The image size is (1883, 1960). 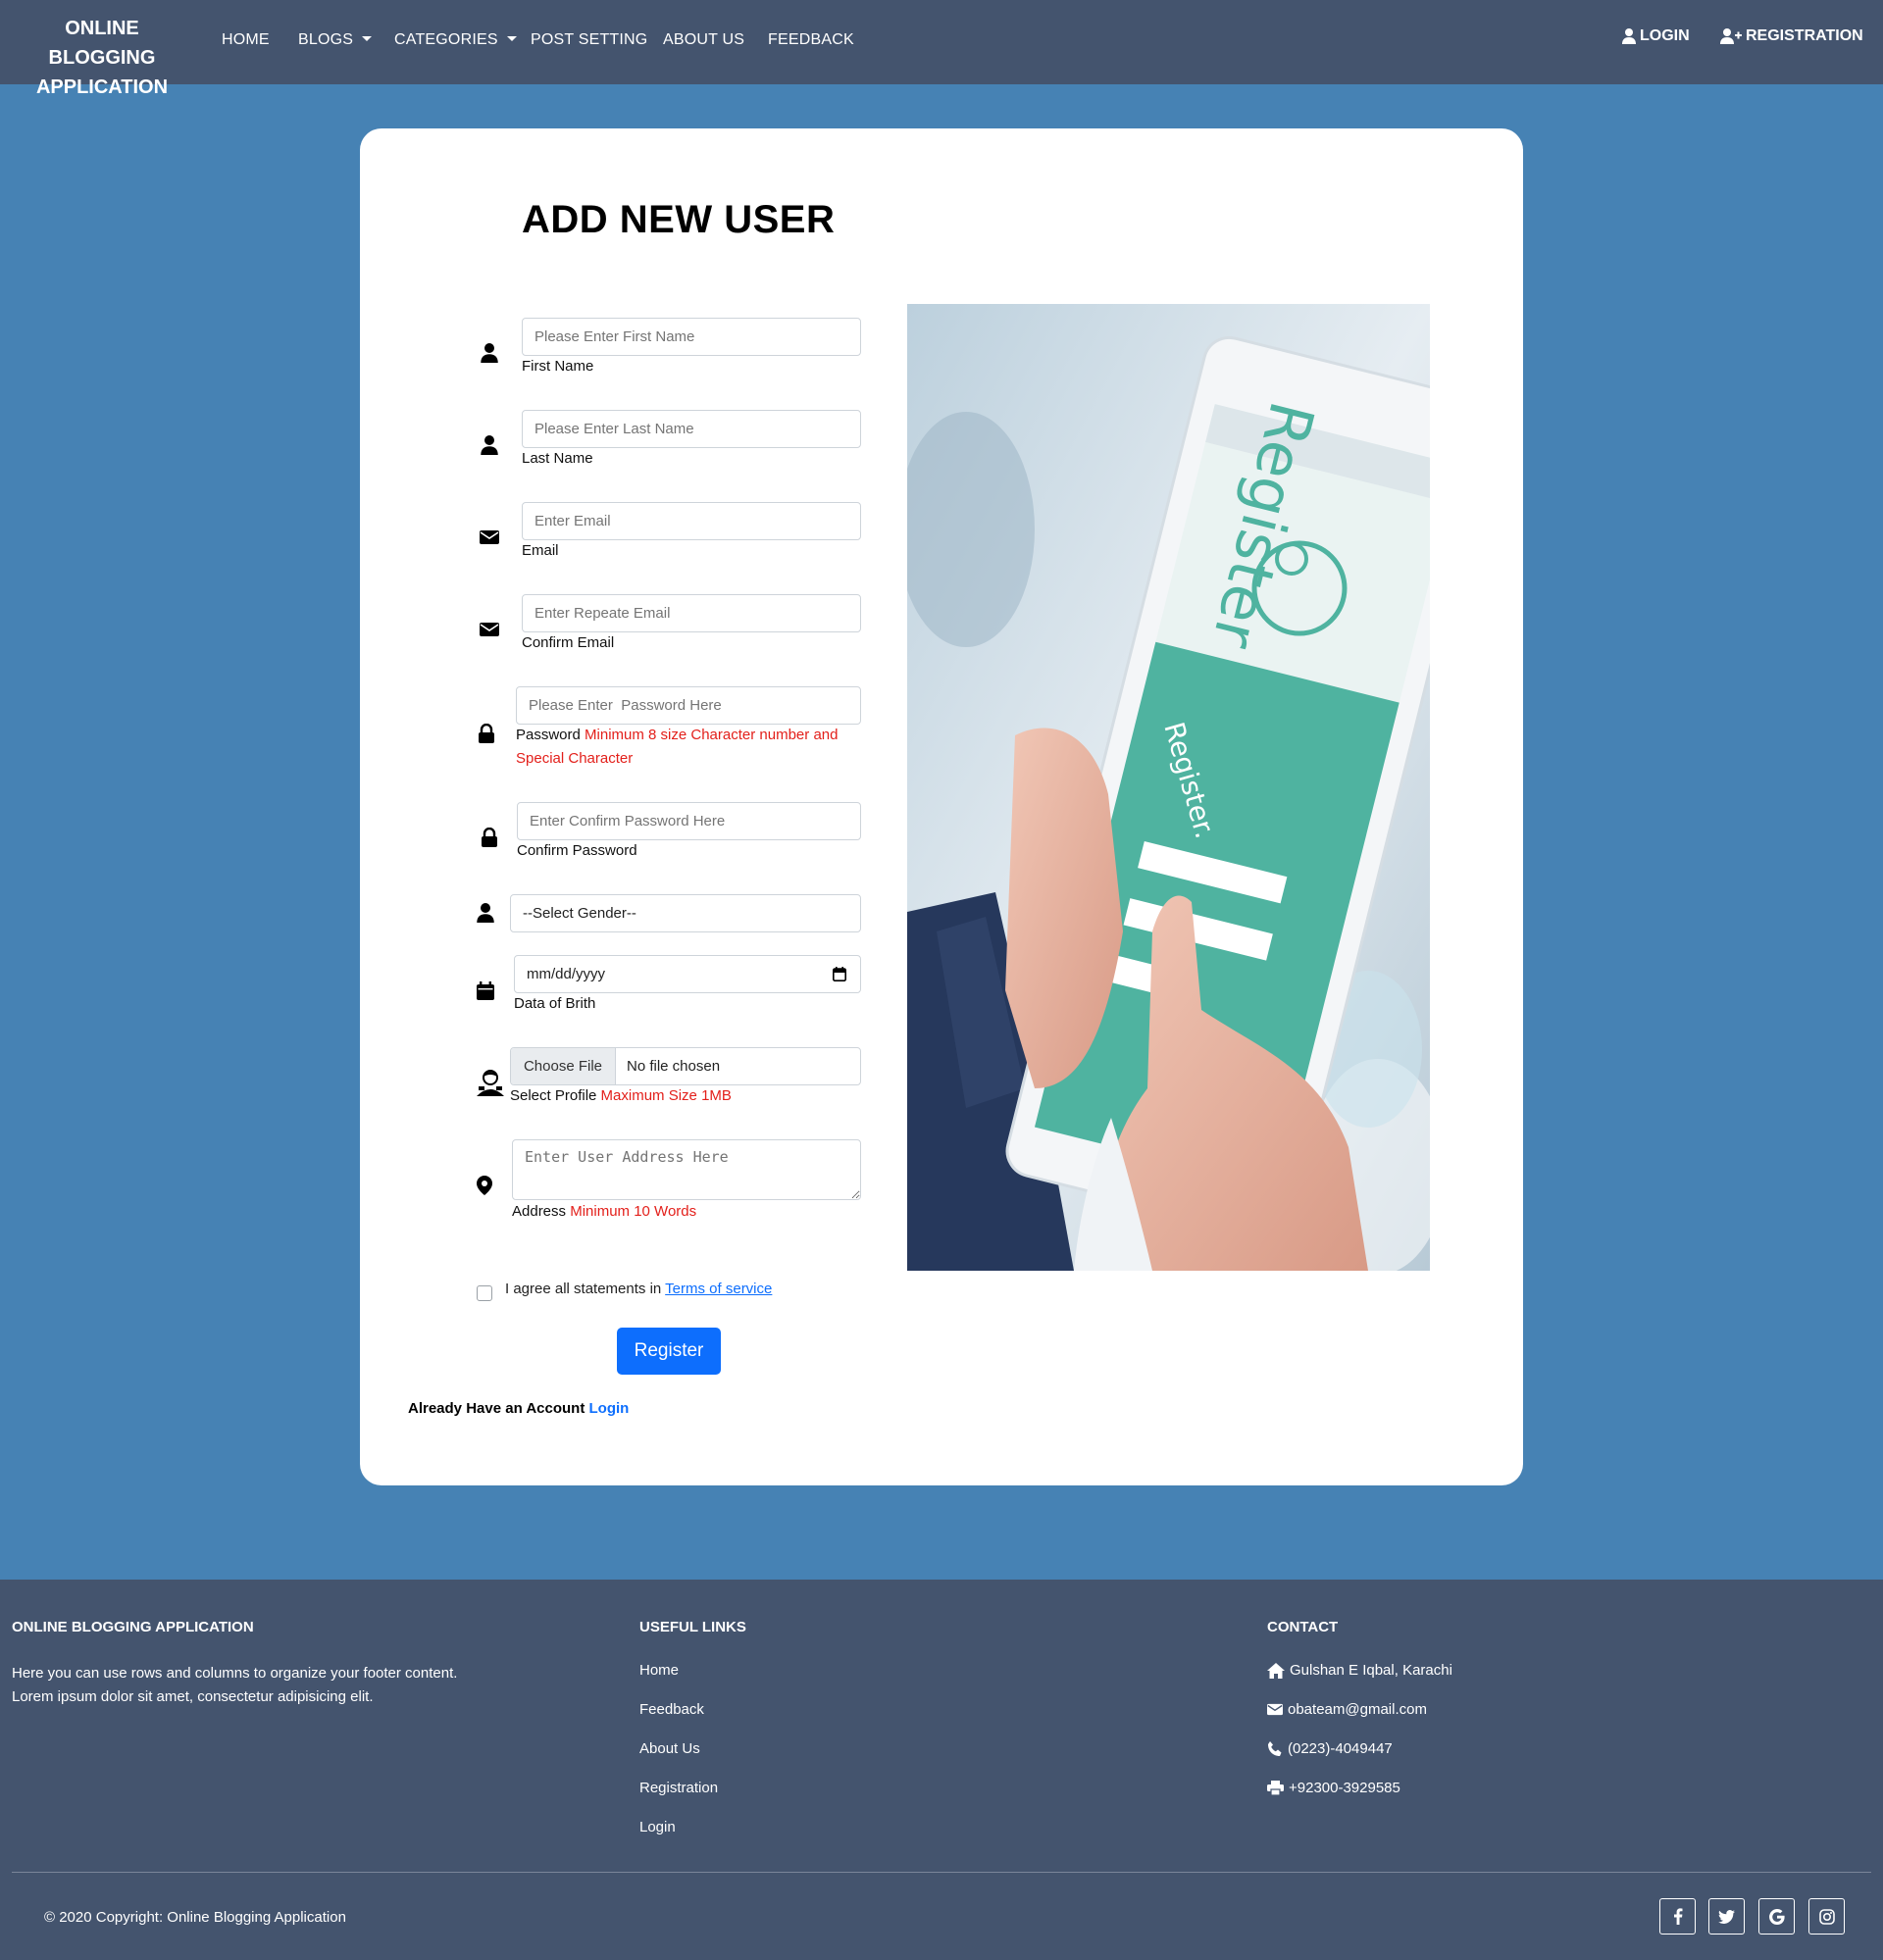 What do you see at coordinates (657, 1827) in the screenshot?
I see `footer-link-login: Login` at bounding box center [657, 1827].